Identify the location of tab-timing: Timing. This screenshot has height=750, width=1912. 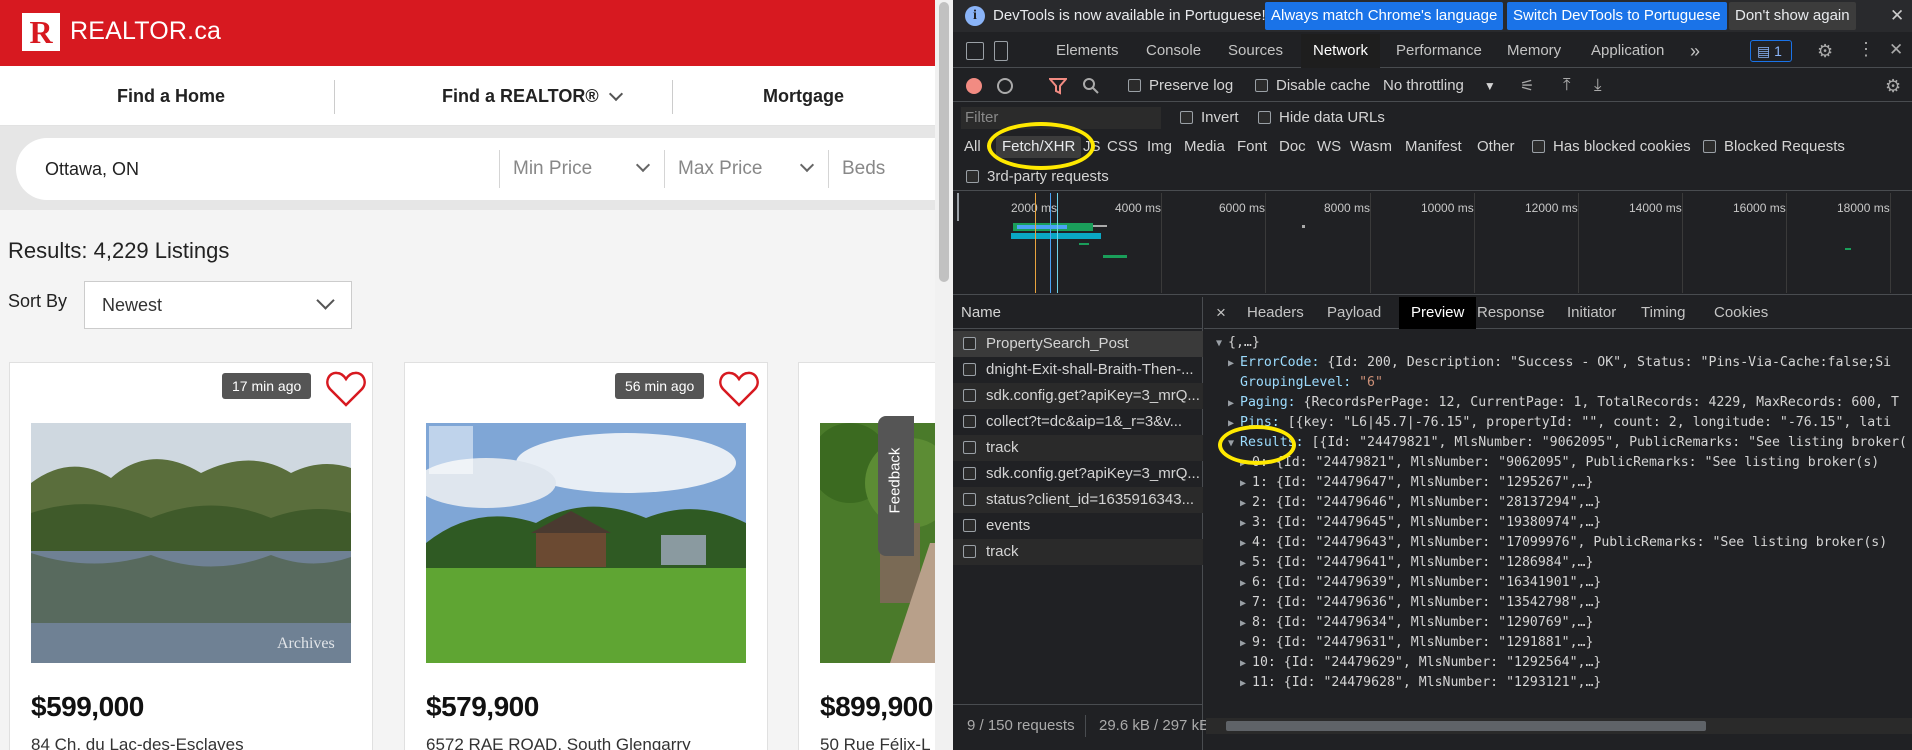
(1663, 313).